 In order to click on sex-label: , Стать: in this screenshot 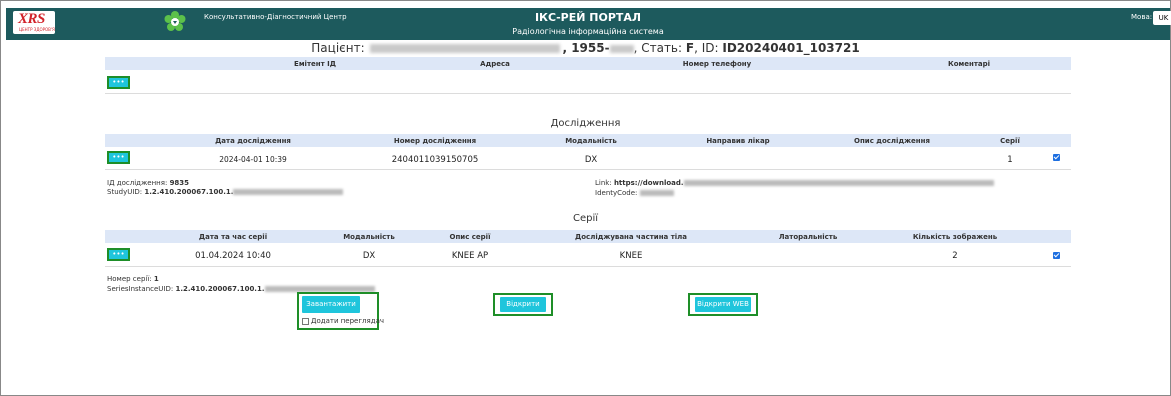, I will do `click(658, 48)`.